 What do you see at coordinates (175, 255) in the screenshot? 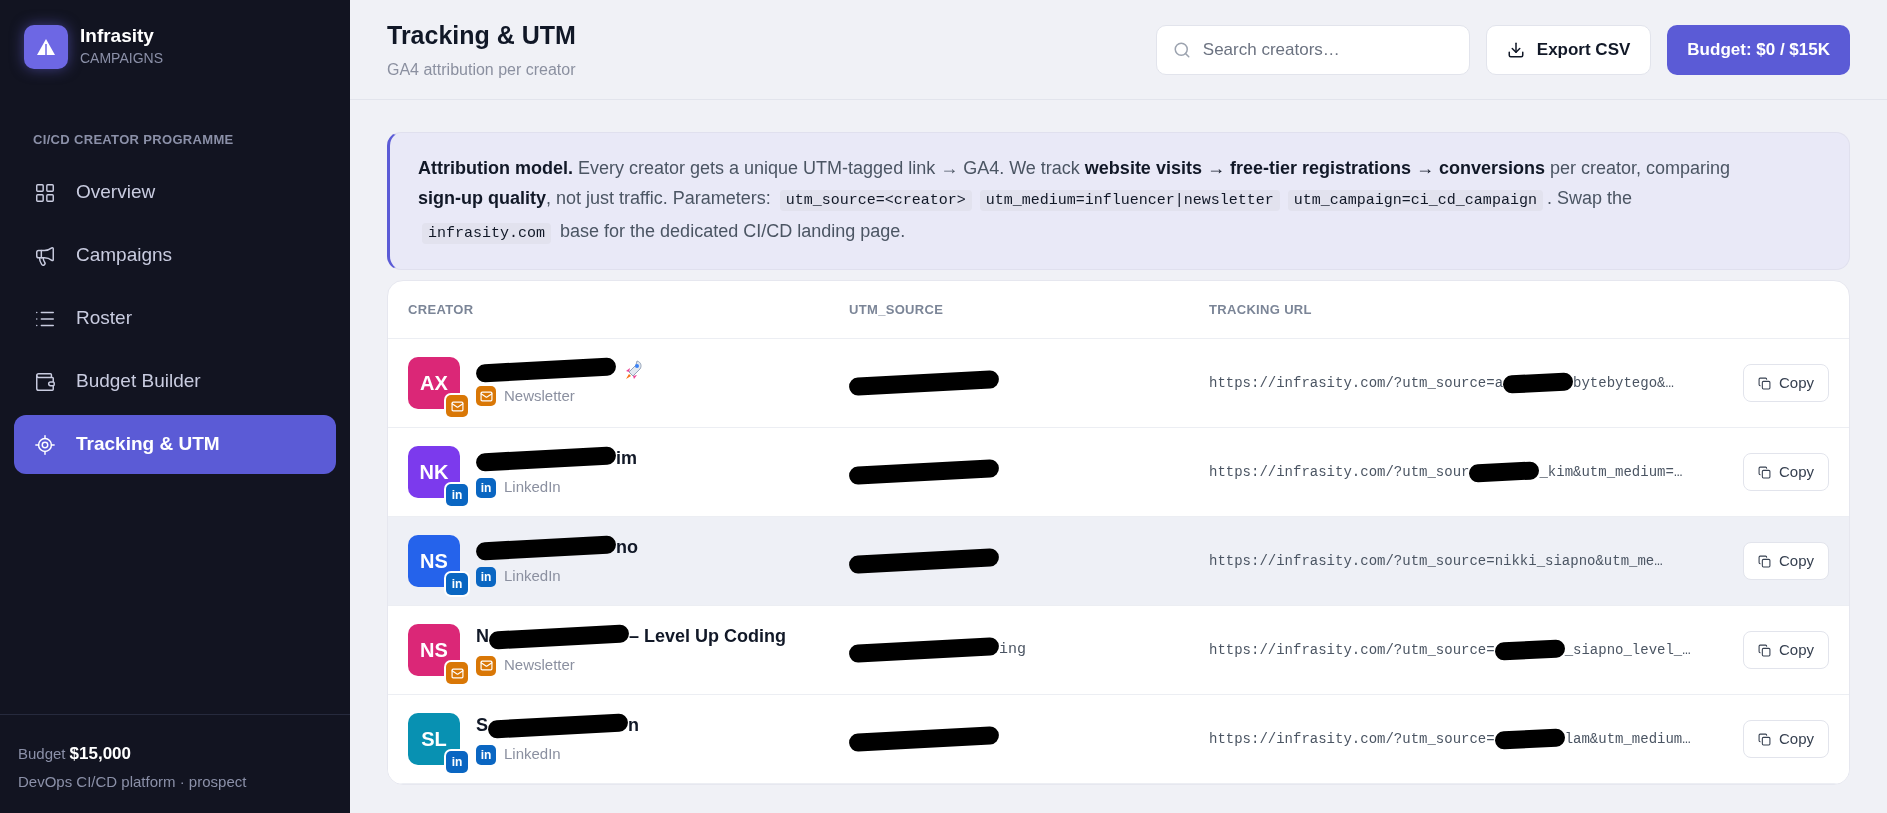
I see `nav-item: Campaigns` at bounding box center [175, 255].